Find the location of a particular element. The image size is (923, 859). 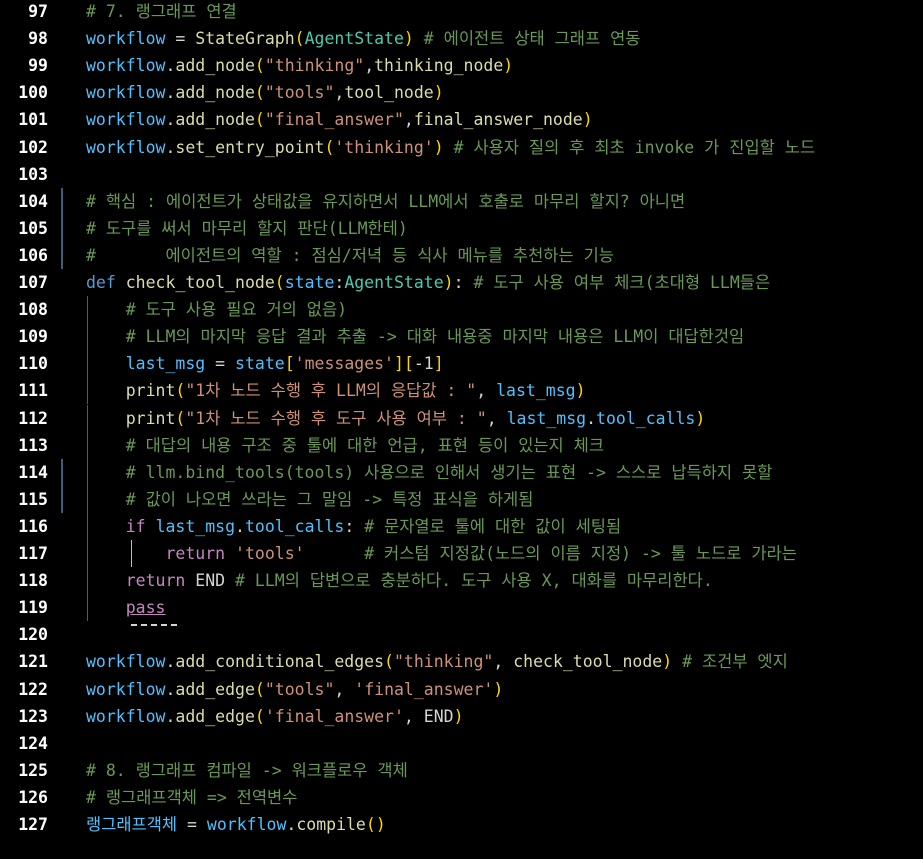

code-line-106: 106 # 에이전트의 역할 : 점심/저녁 등 식사 메뉴를 추천하는 기능 is located at coordinates (461, 255).